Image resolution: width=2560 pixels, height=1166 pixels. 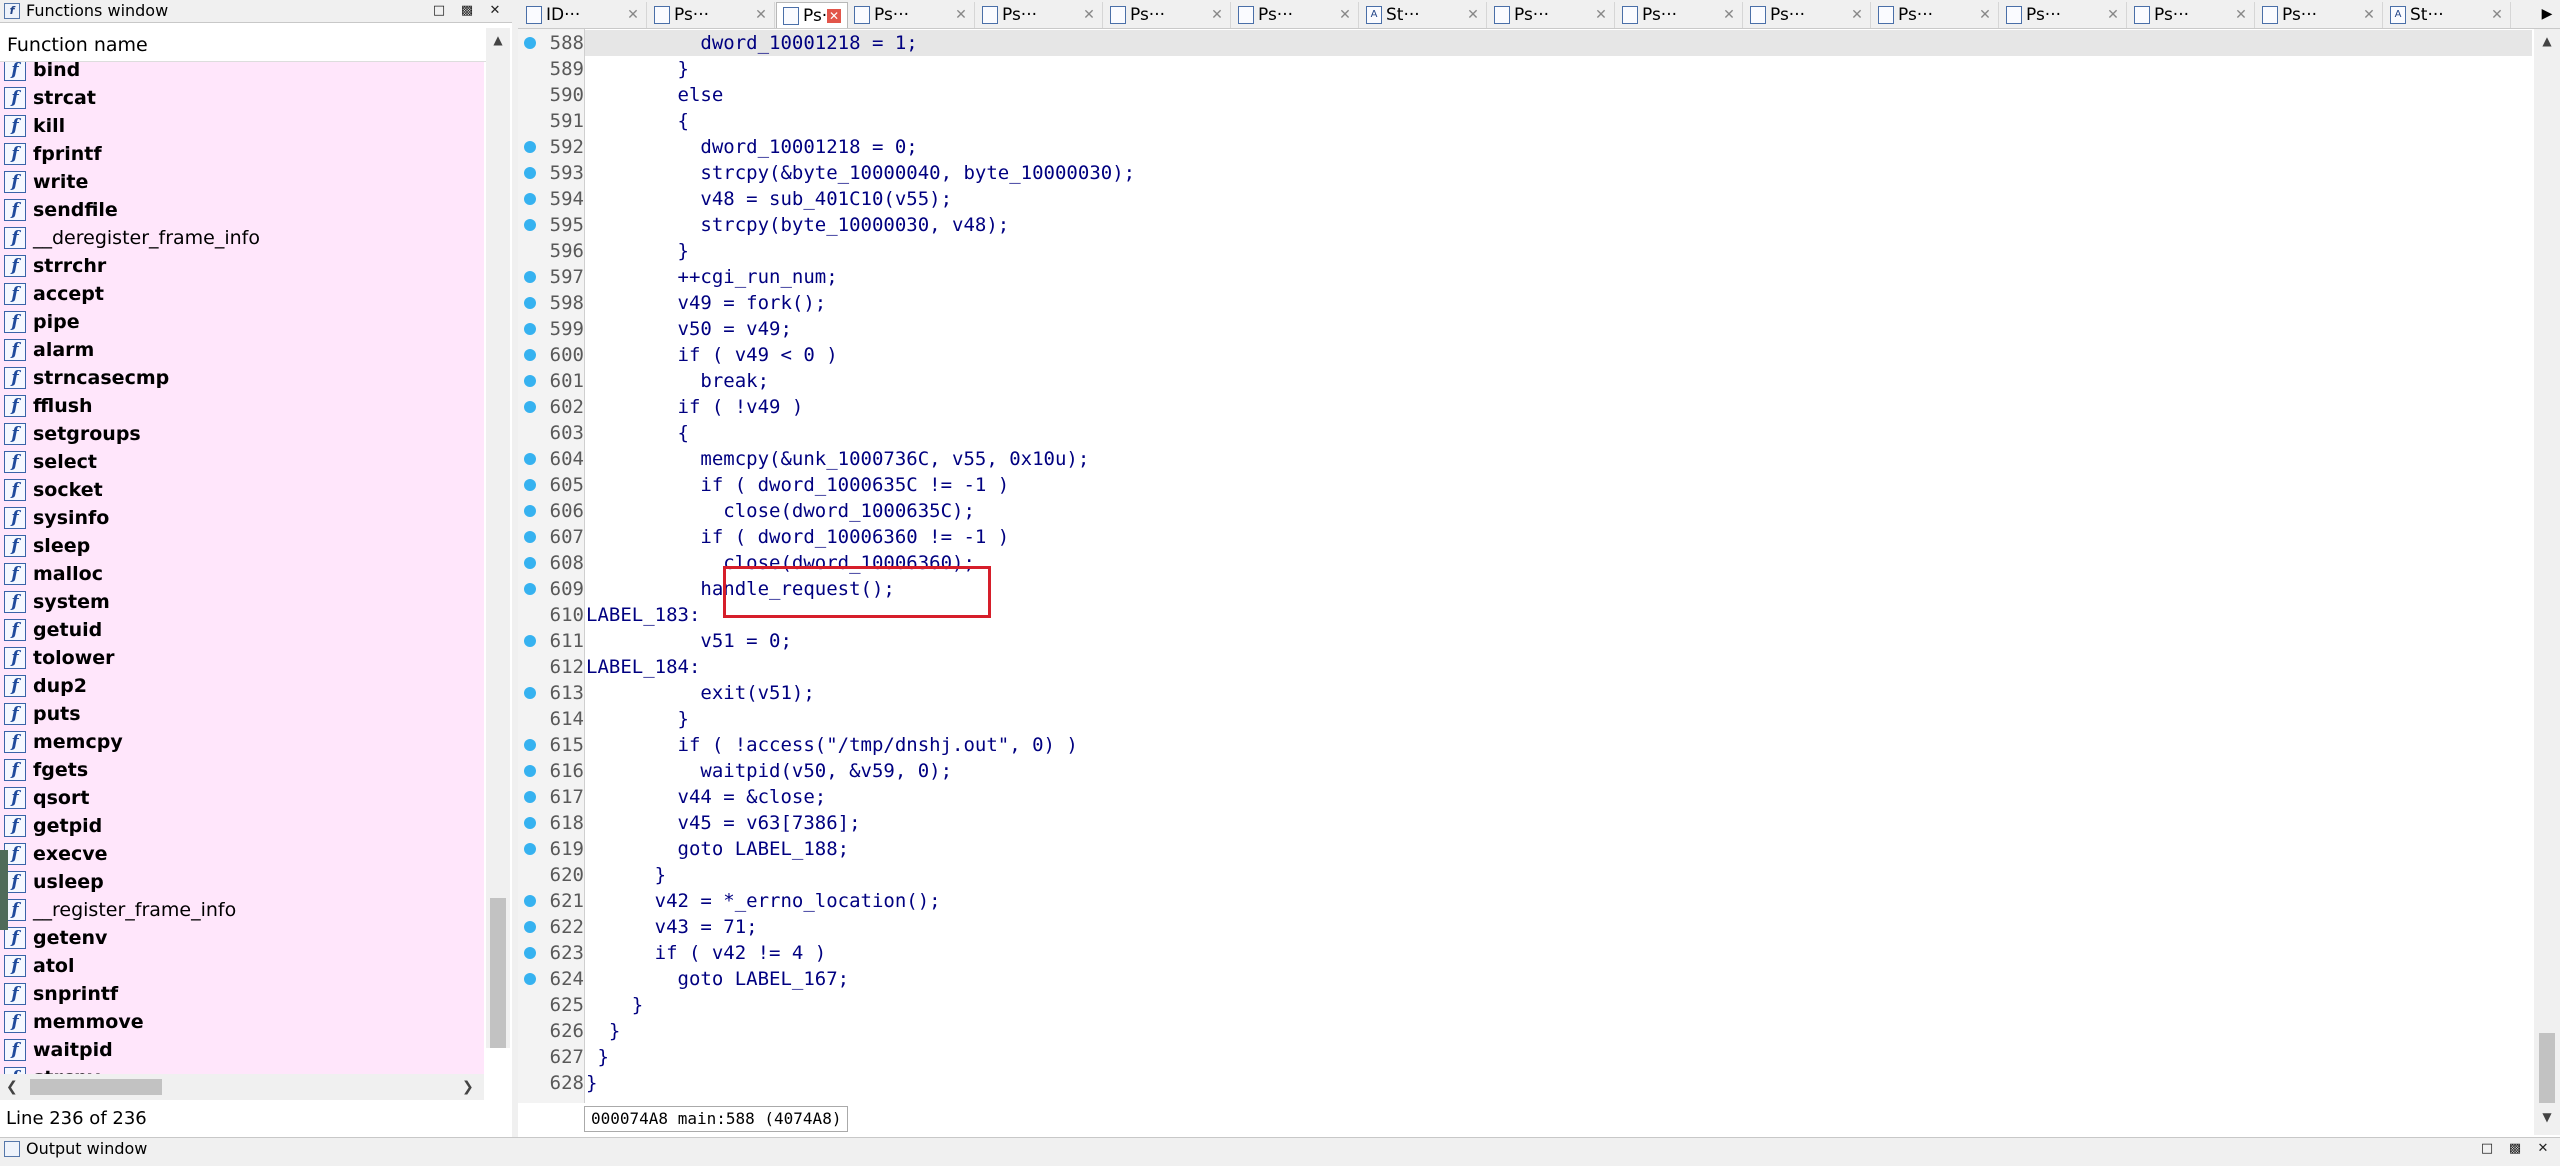 What do you see at coordinates (1525, 511) in the screenshot?
I see `code-line: 606 close(dword_1000635C);` at bounding box center [1525, 511].